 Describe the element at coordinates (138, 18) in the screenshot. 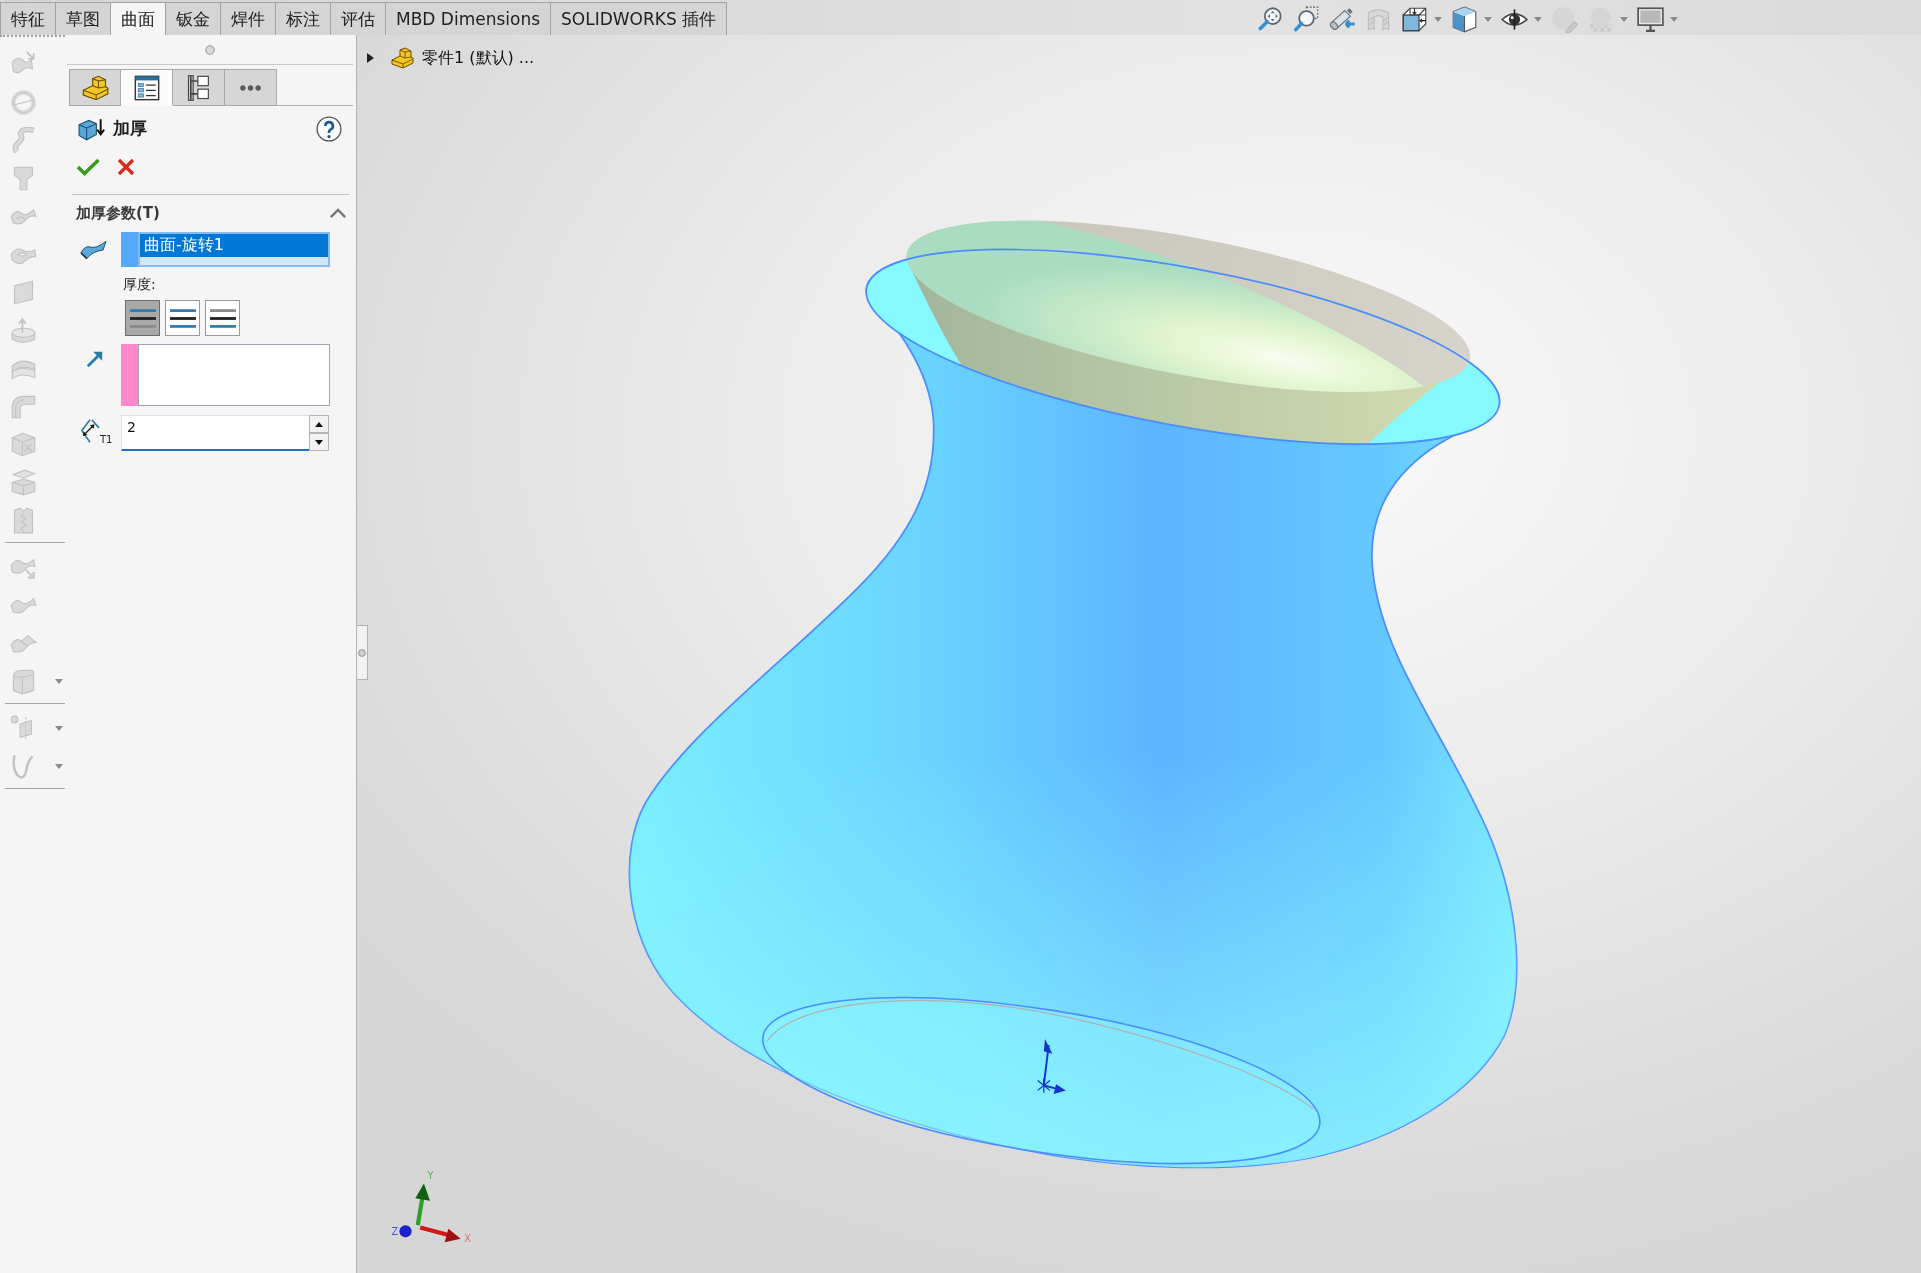

I see `command-tab: 曲面` at that location.